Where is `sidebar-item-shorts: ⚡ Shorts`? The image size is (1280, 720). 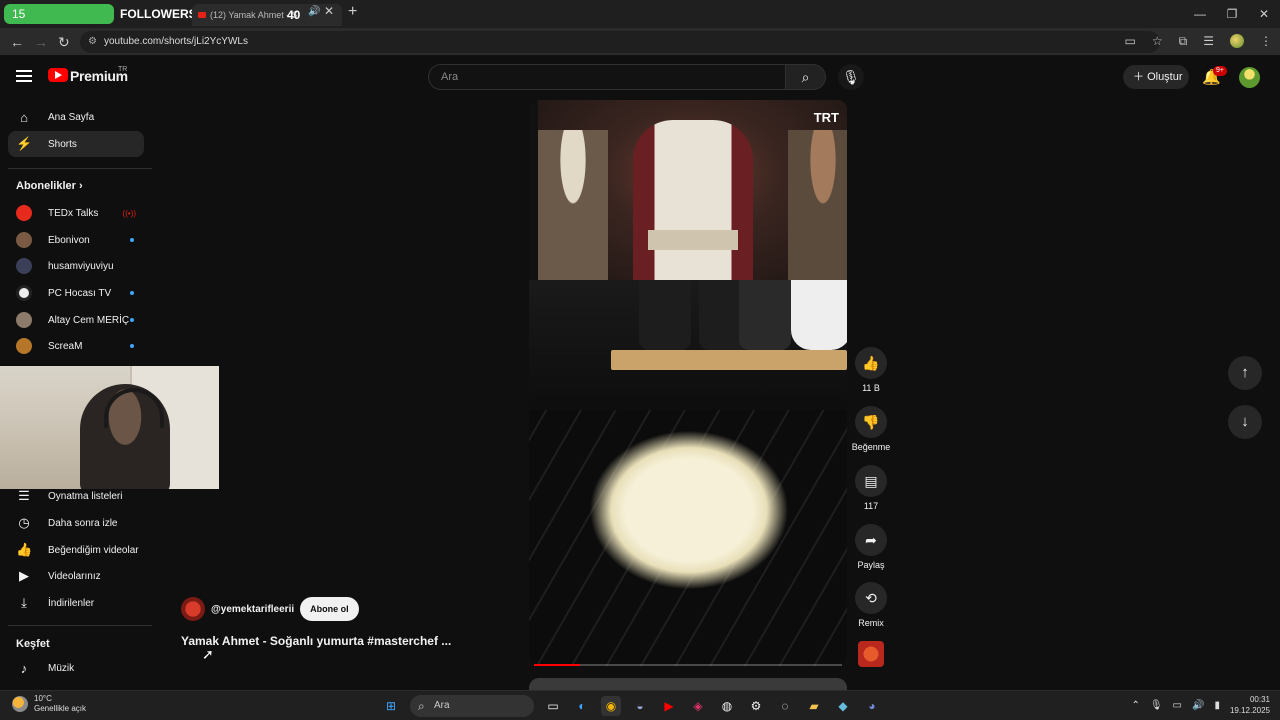 sidebar-item-shorts: ⚡ Shorts is located at coordinates (76, 144).